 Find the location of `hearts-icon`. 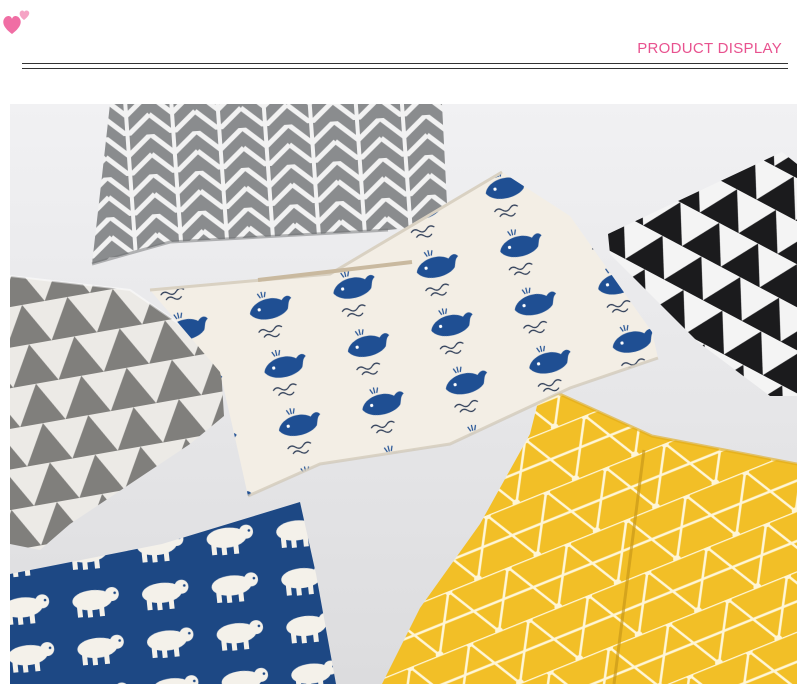

hearts-icon is located at coordinates (16, 22).